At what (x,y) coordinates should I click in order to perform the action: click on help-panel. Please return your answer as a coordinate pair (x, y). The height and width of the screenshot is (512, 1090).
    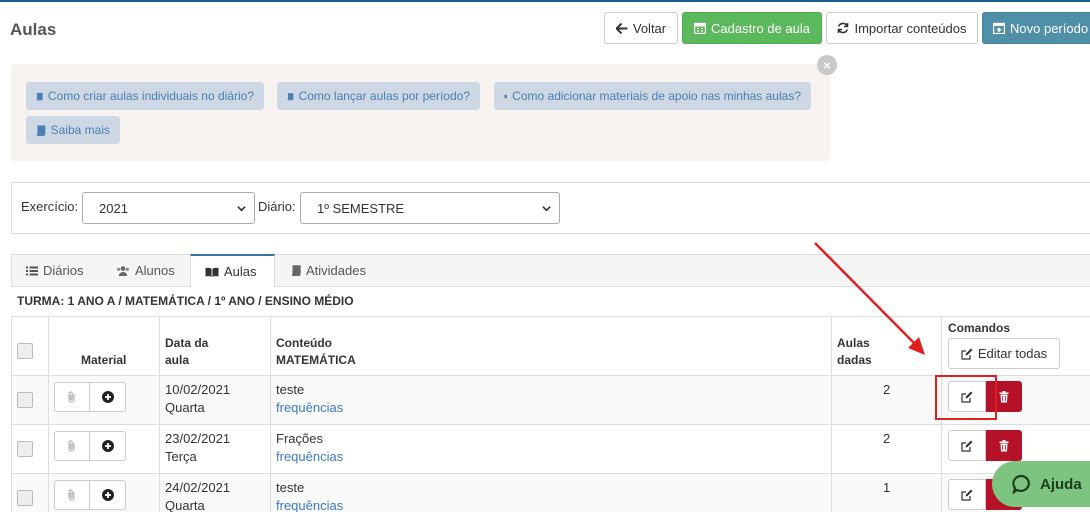
    Looking at the image, I should click on (420, 112).